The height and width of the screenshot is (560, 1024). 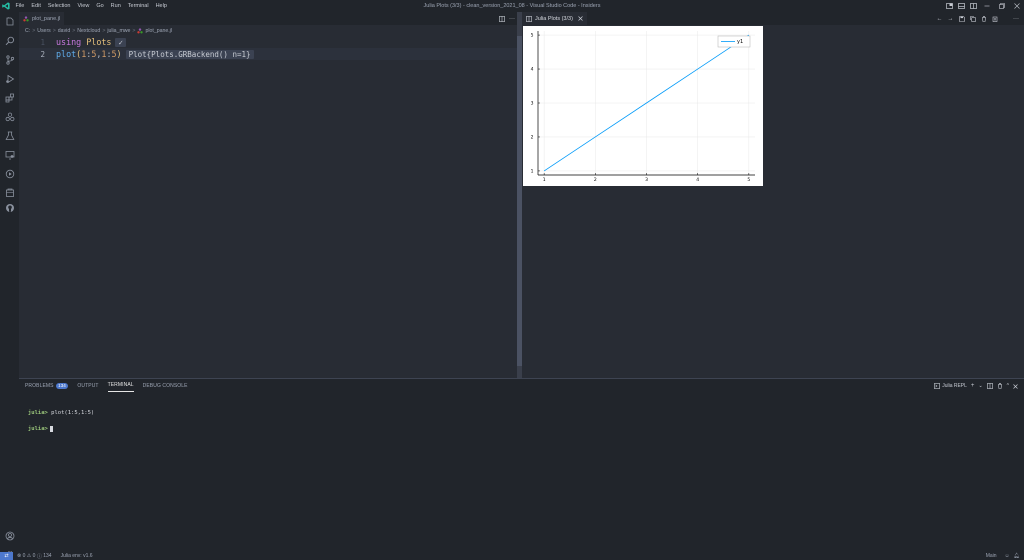 I want to click on menu-go: Go, so click(x=100, y=6).